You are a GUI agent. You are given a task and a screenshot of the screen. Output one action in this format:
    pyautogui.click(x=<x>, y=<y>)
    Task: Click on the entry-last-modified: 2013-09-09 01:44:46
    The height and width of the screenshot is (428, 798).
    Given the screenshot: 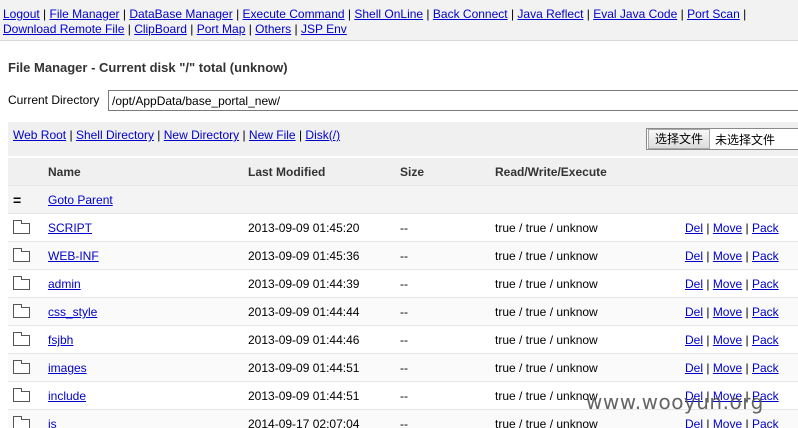 What is the action you would take?
    pyautogui.click(x=304, y=340)
    